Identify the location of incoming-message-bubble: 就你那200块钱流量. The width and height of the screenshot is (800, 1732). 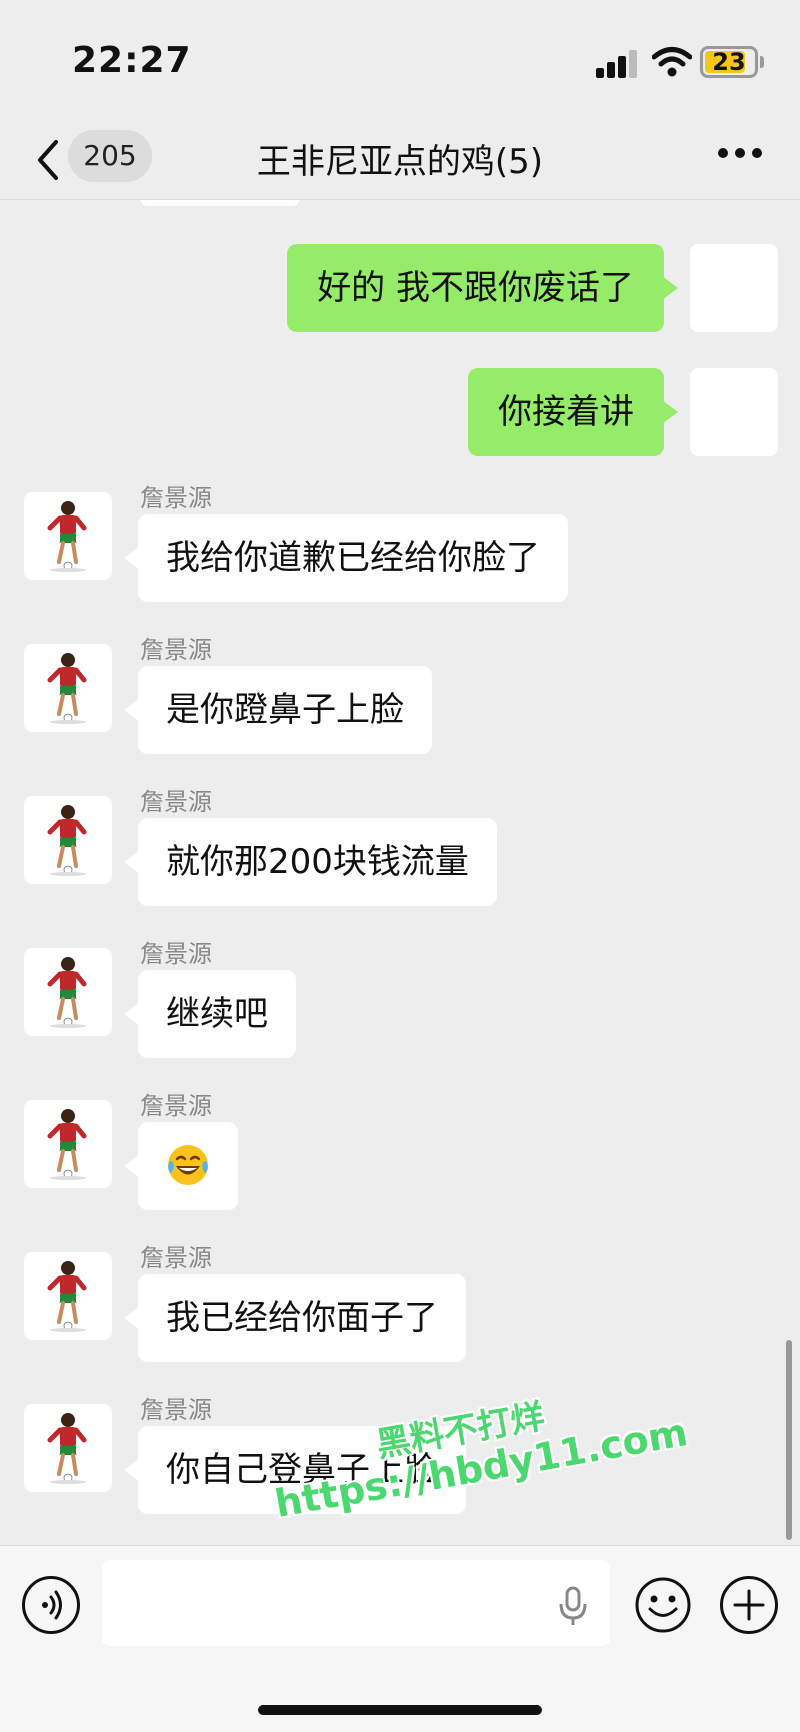
(310, 862).